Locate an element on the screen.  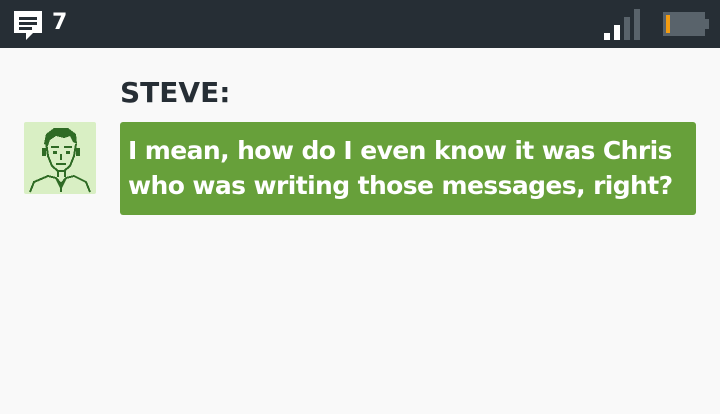
chat-bubble-icon is located at coordinates (28, 25).